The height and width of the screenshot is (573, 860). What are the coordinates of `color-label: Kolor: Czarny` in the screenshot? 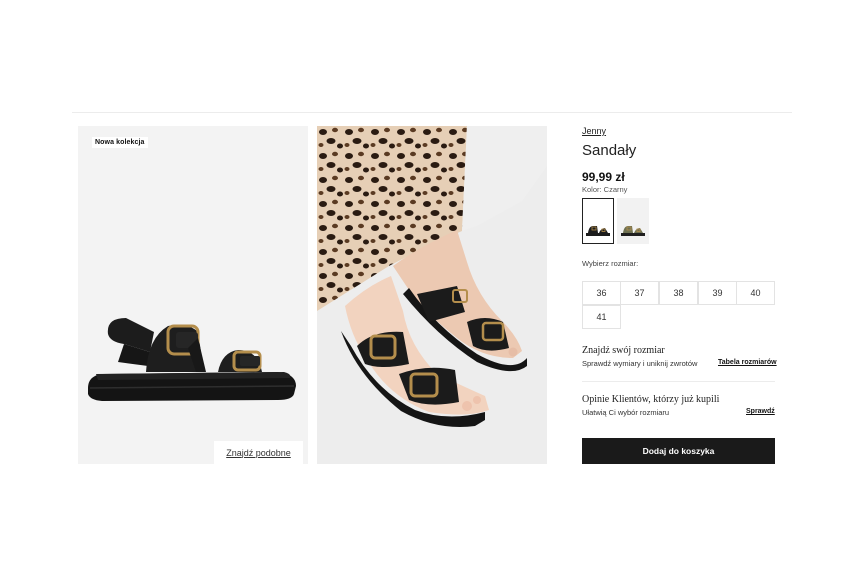 It's located at (605, 189).